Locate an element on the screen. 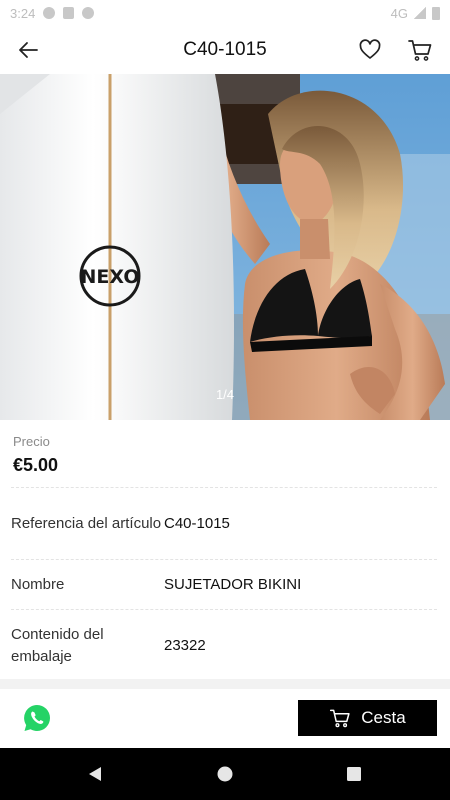 The width and height of the screenshot is (450, 800). bottom-action-bar: Cesta is located at coordinates (225, 718).